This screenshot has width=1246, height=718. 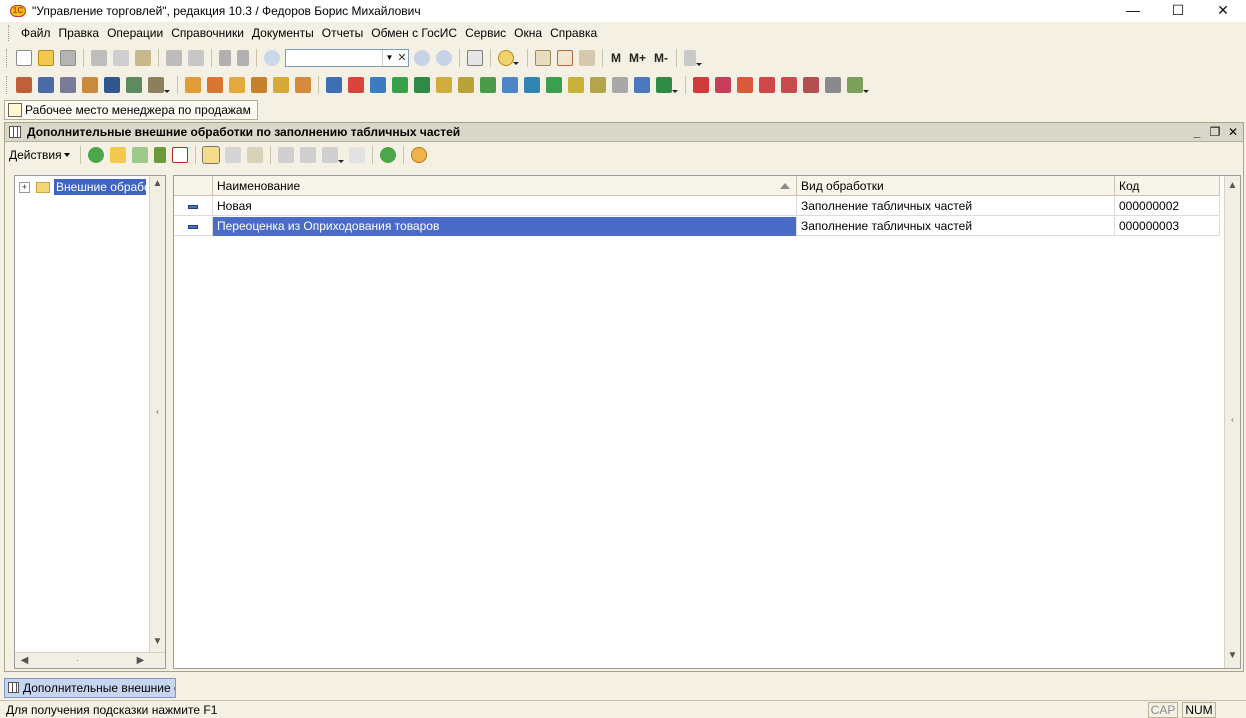 What do you see at coordinates (444, 58) in the screenshot?
I see `find-previous-icon` at bounding box center [444, 58].